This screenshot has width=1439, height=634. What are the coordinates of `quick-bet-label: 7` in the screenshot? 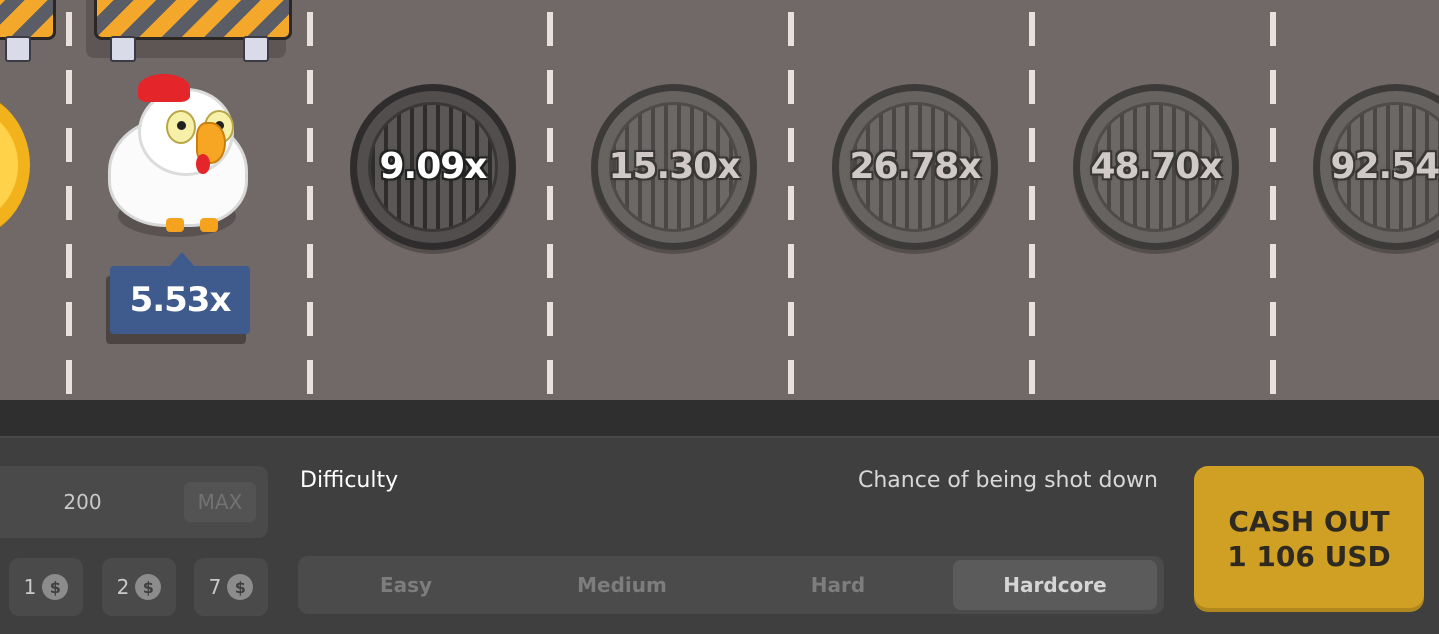 It's located at (215, 587).